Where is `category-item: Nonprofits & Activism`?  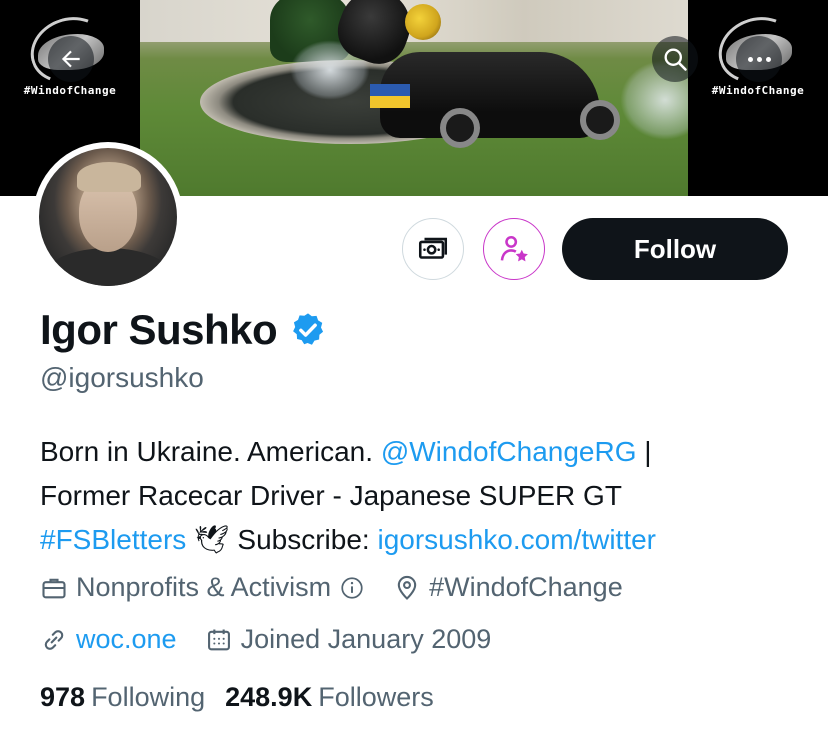 category-item: Nonprofits & Activism is located at coordinates (202, 587).